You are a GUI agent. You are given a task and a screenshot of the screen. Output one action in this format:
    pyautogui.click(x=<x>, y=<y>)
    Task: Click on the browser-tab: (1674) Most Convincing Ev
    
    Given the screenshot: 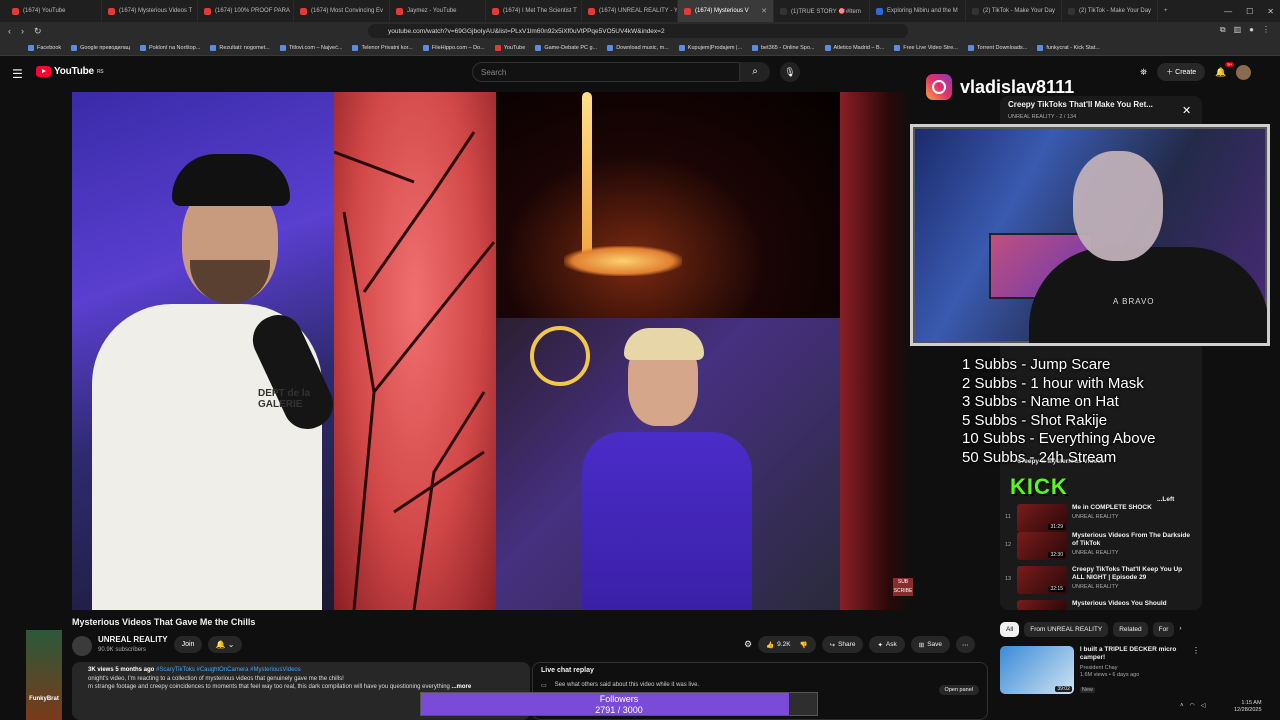 What is the action you would take?
    pyautogui.click(x=342, y=11)
    